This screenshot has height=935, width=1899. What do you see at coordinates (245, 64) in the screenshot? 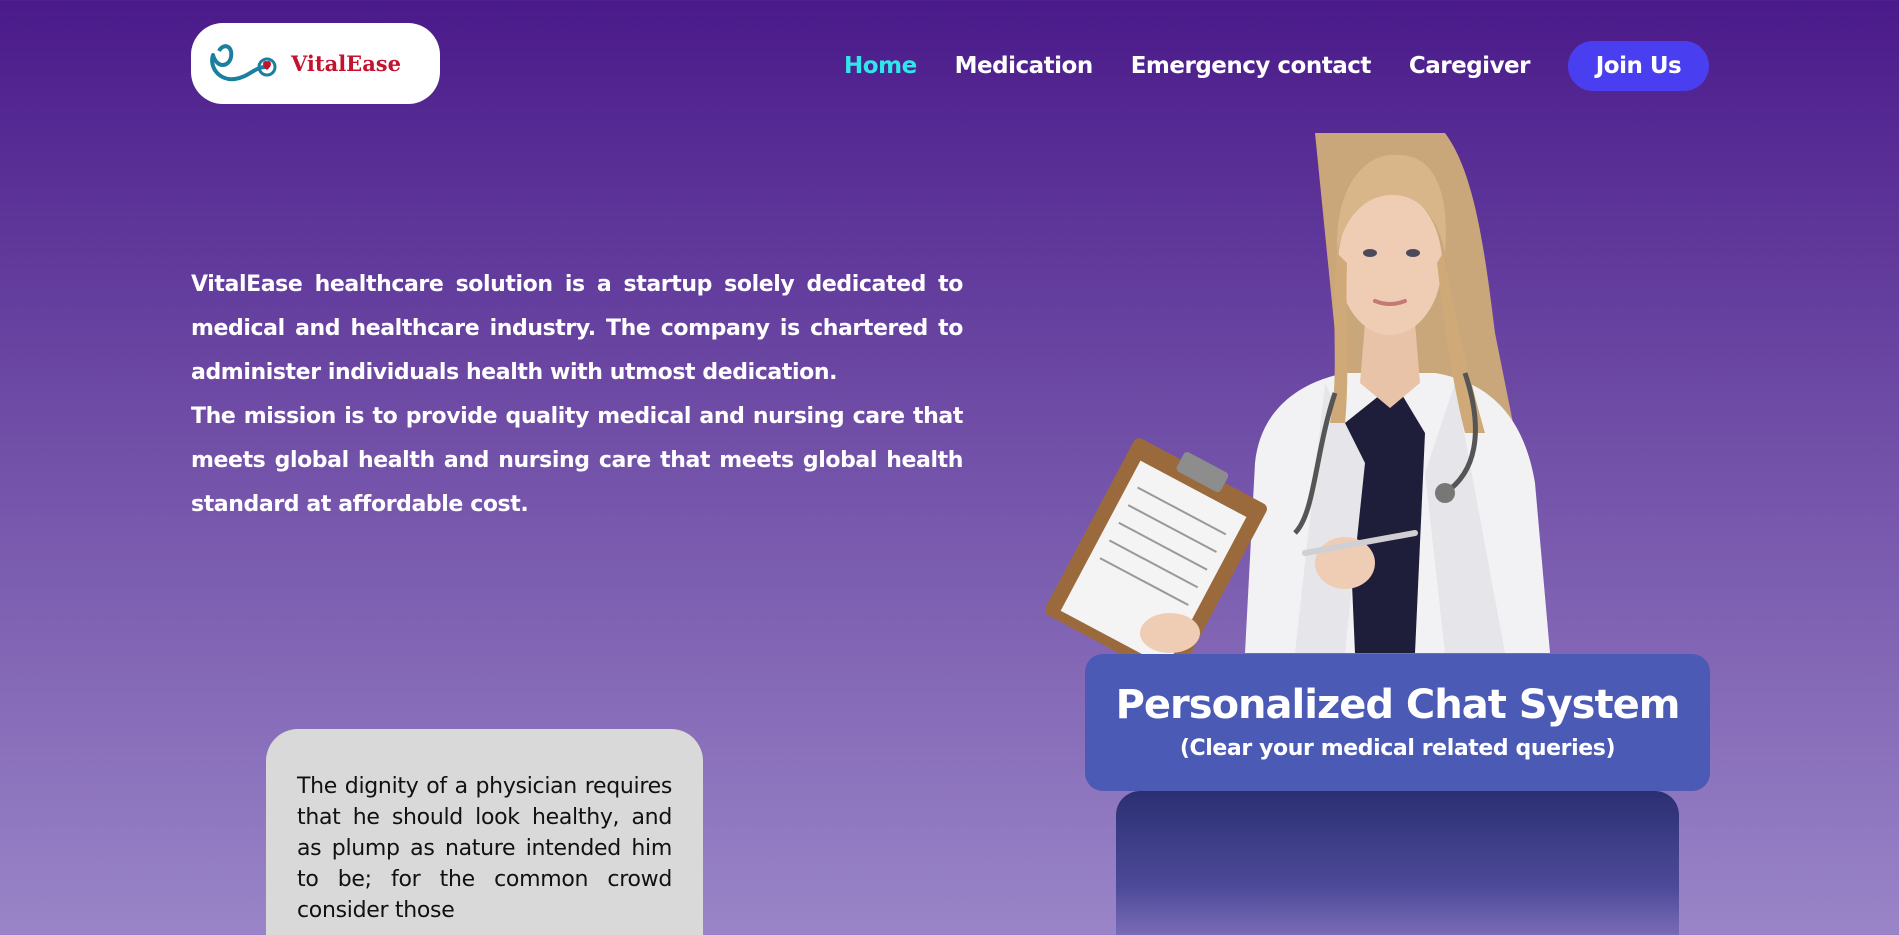
I see `stethoscope-heart-icon` at bounding box center [245, 64].